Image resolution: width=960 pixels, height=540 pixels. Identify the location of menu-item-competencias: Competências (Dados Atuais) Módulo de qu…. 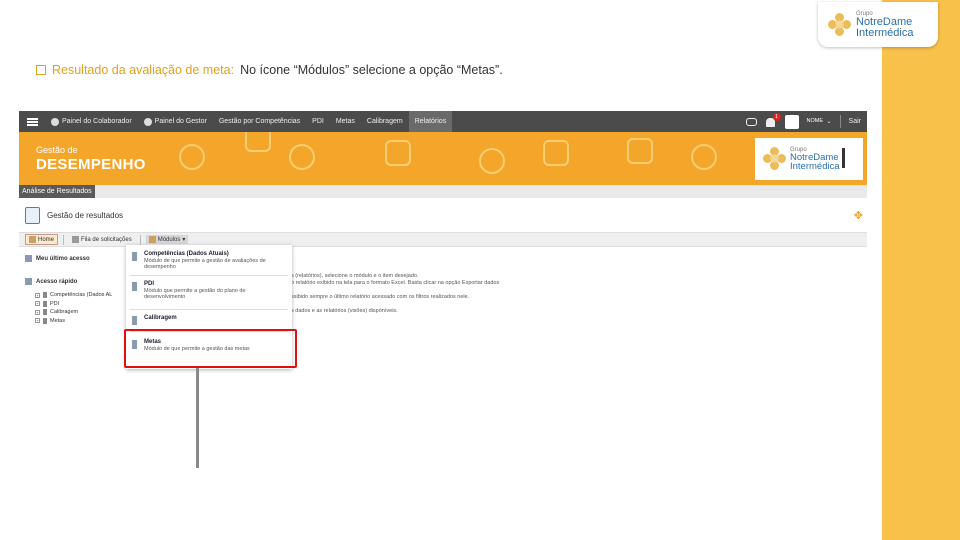
(209, 261).